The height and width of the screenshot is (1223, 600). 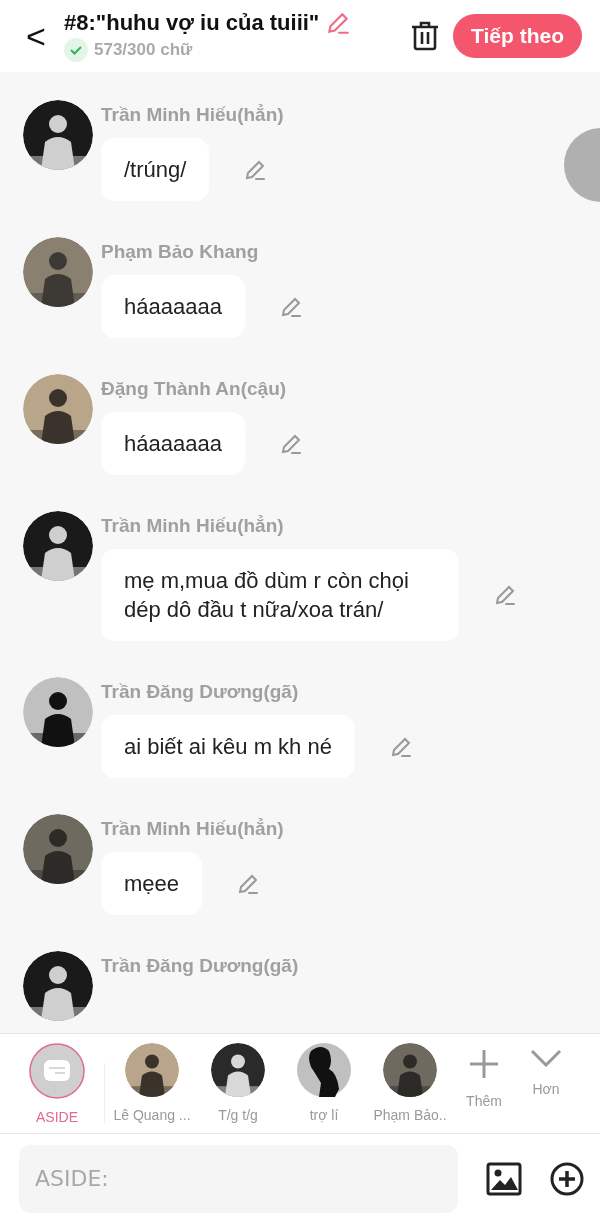 I want to click on message-bubble: mẹ m,mua đồ dùm r còn chọi dép dô đầu t nữa/xoa trán/, so click(x=280, y=595).